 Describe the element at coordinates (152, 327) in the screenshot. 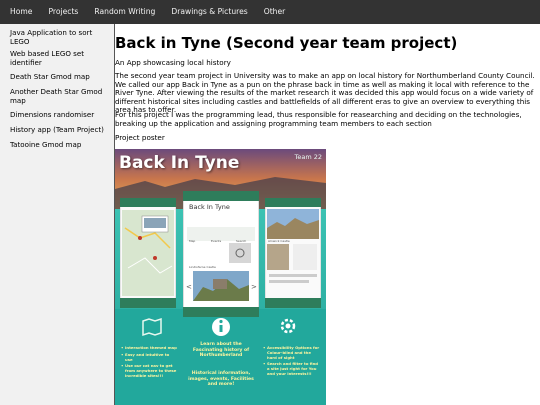

I see `map-icon` at that location.